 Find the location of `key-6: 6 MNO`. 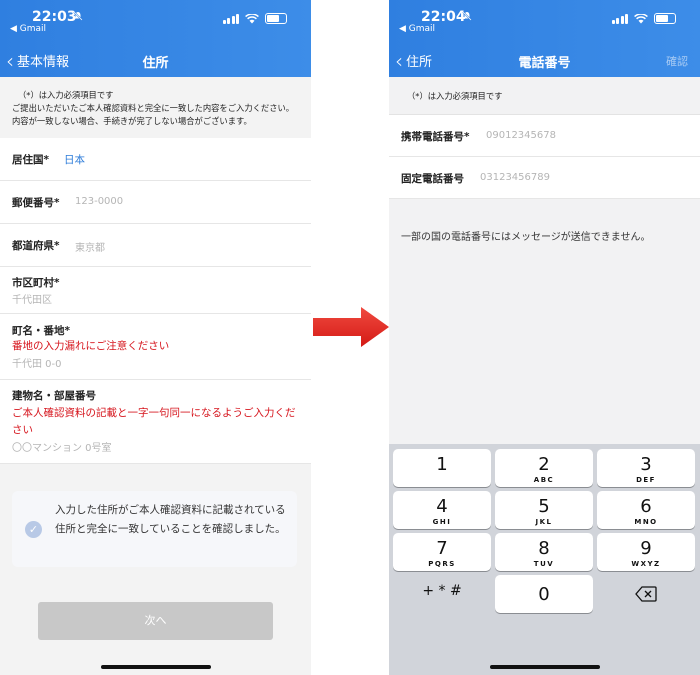

key-6: 6 MNO is located at coordinates (646, 510).